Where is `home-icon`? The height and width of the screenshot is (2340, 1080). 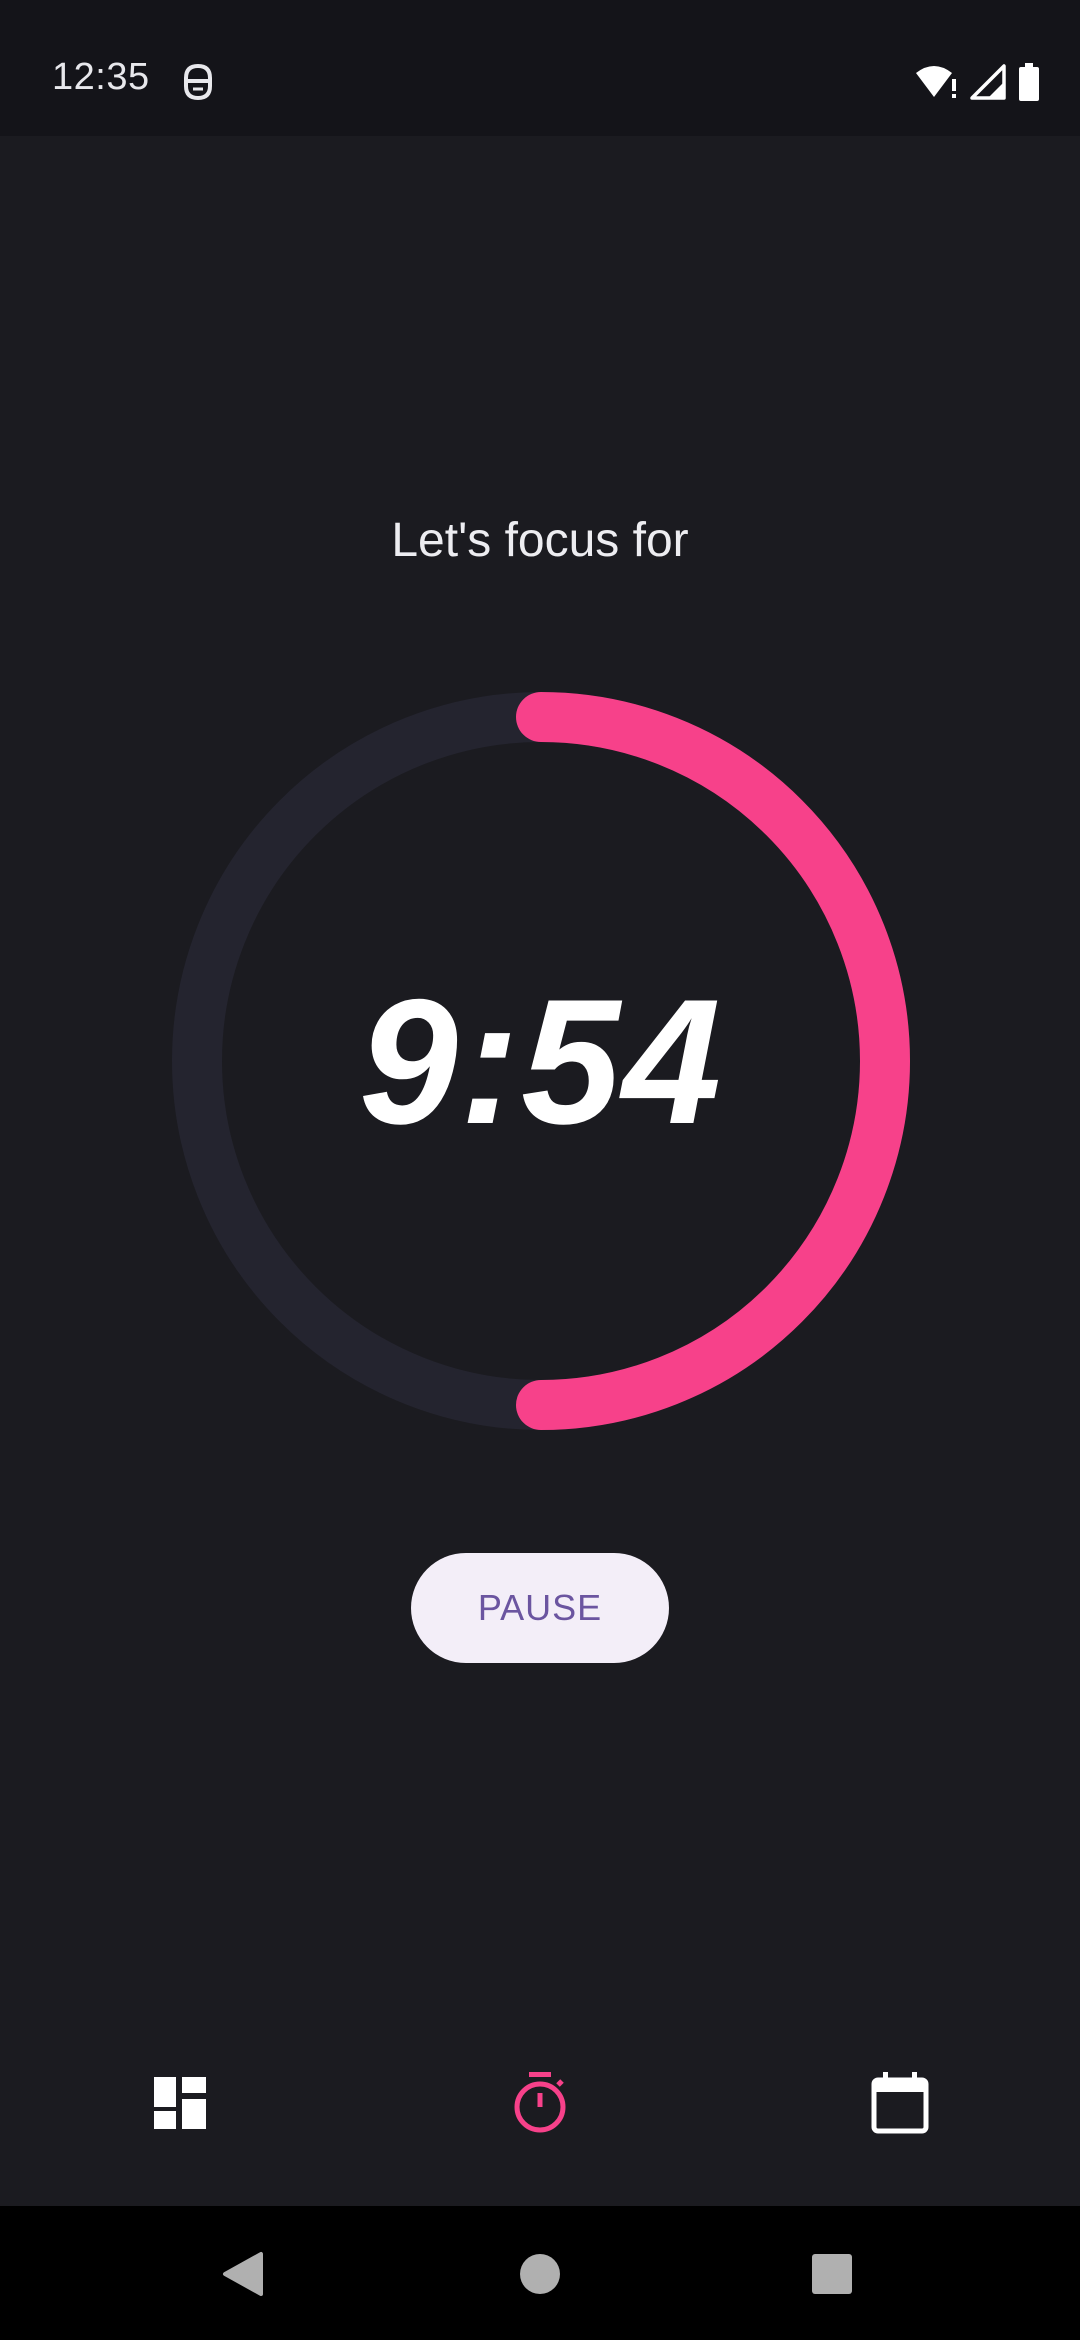 home-icon is located at coordinates (540, 2276).